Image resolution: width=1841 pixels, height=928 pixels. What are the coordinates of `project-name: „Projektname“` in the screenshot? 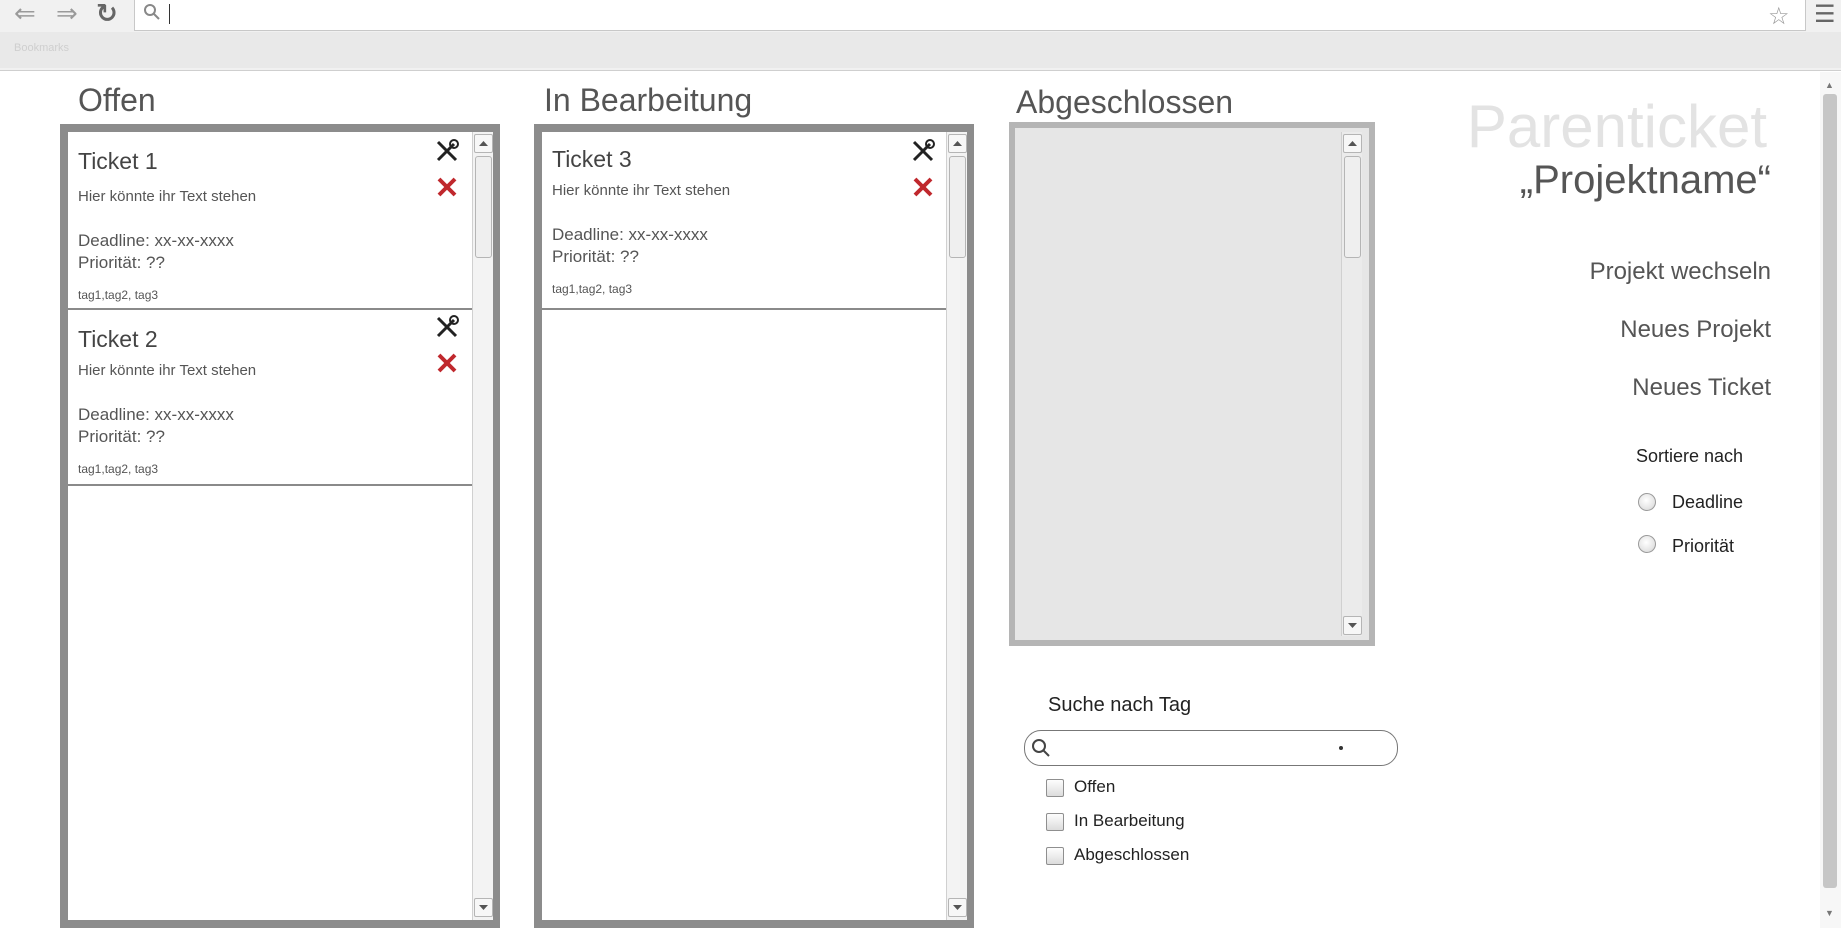 It's located at (1645, 180).